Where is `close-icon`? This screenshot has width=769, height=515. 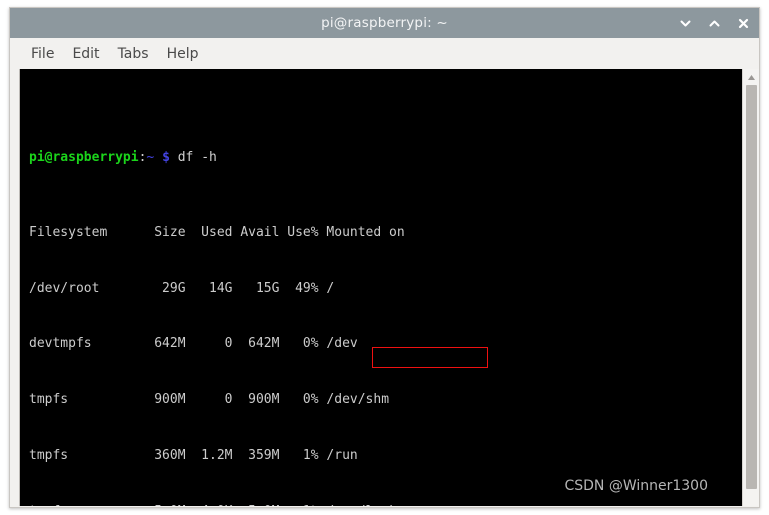
close-icon is located at coordinates (743, 23).